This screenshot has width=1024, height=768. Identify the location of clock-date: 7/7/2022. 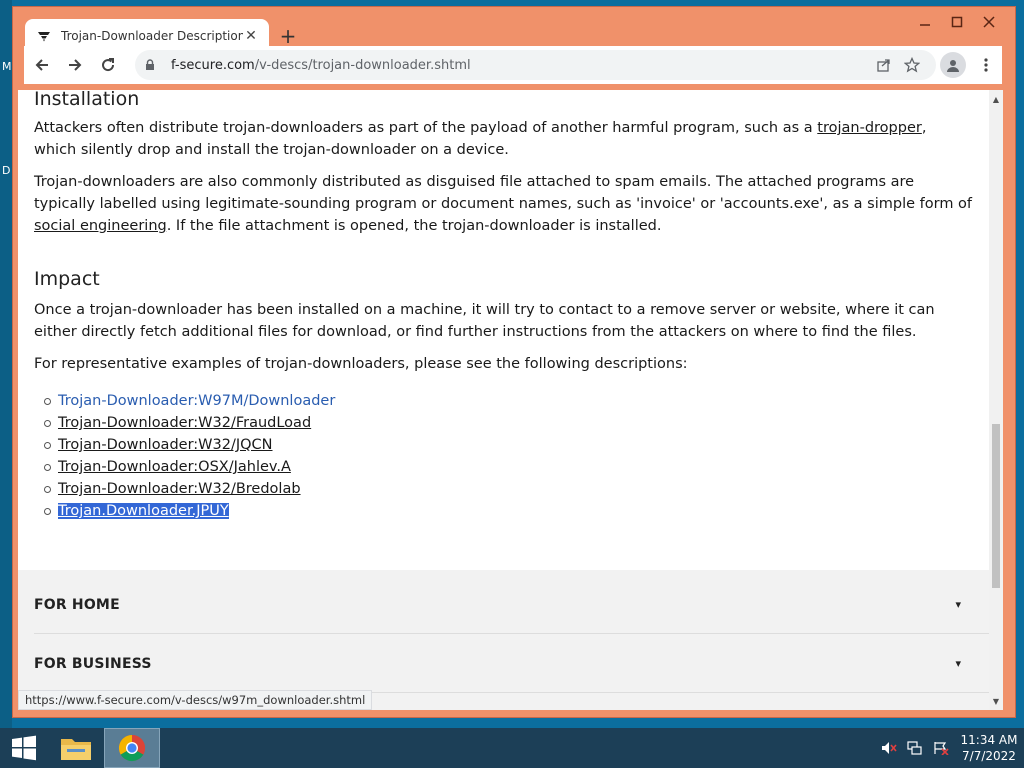
(989, 756).